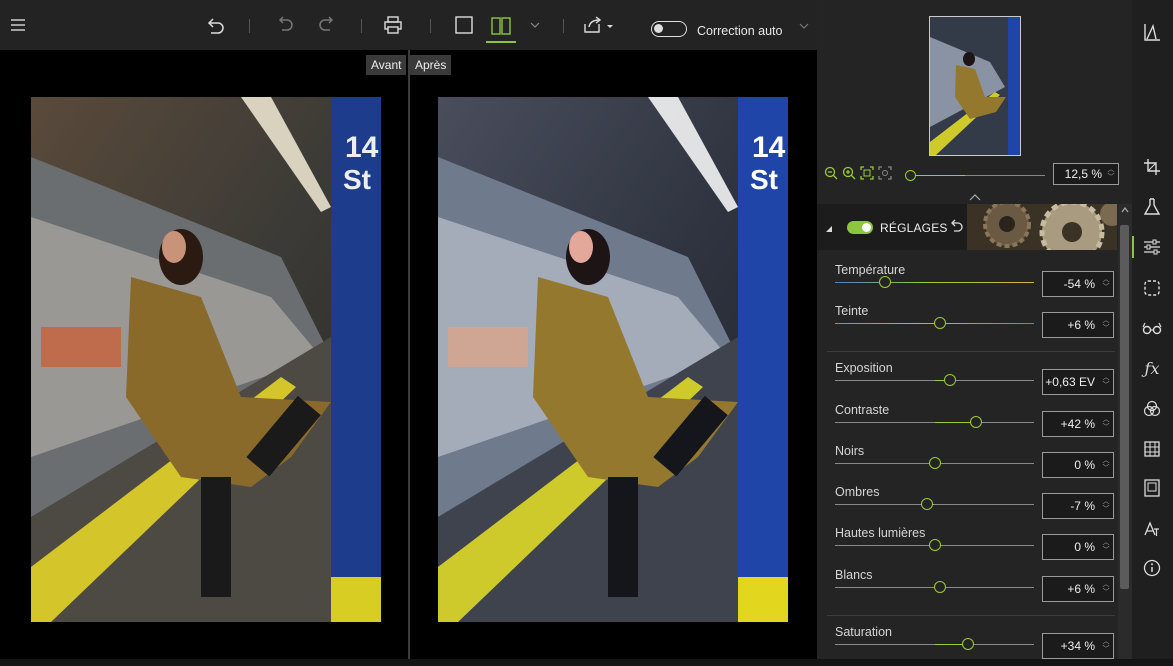 The width and height of the screenshot is (1173, 666). I want to click on slider-row: Noirs 0 % ︿ ﹀, so click(967, 464).